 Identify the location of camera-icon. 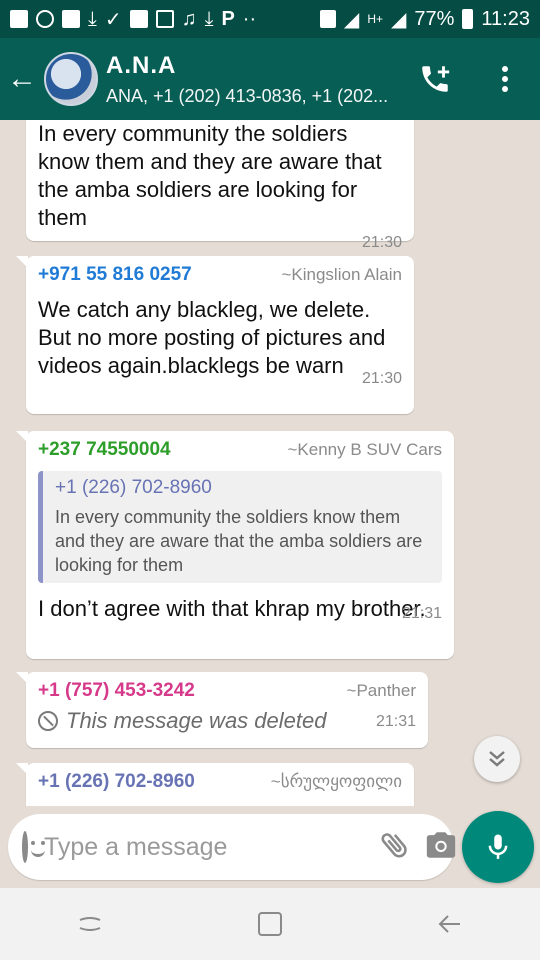
(441, 844).